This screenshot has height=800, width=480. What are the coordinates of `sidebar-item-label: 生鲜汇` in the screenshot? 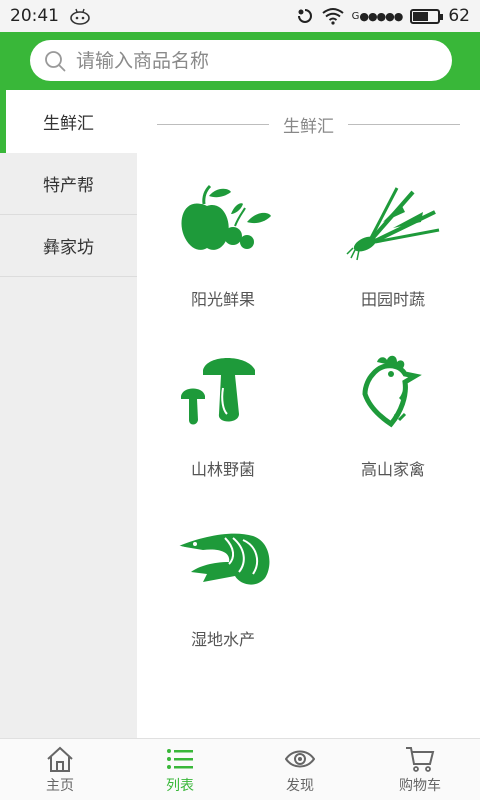 It's located at (68, 124).